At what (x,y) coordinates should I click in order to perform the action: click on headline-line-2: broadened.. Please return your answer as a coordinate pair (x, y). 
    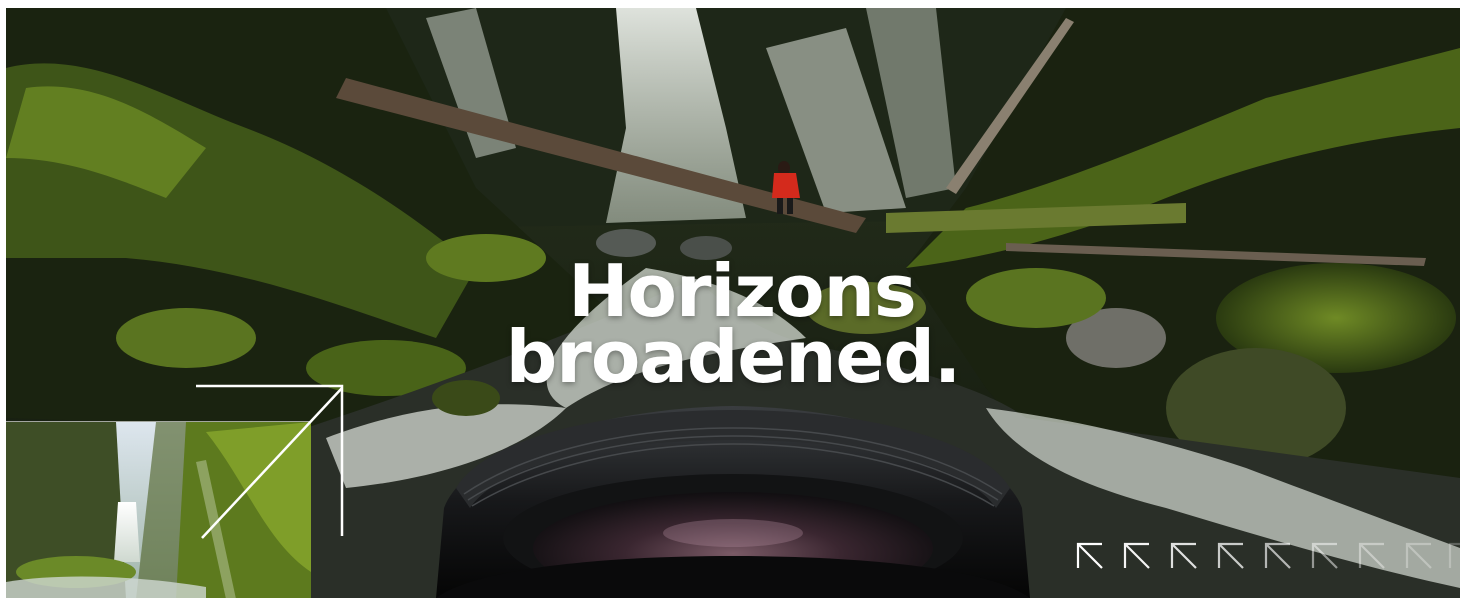
    Looking at the image, I should click on (733, 357).